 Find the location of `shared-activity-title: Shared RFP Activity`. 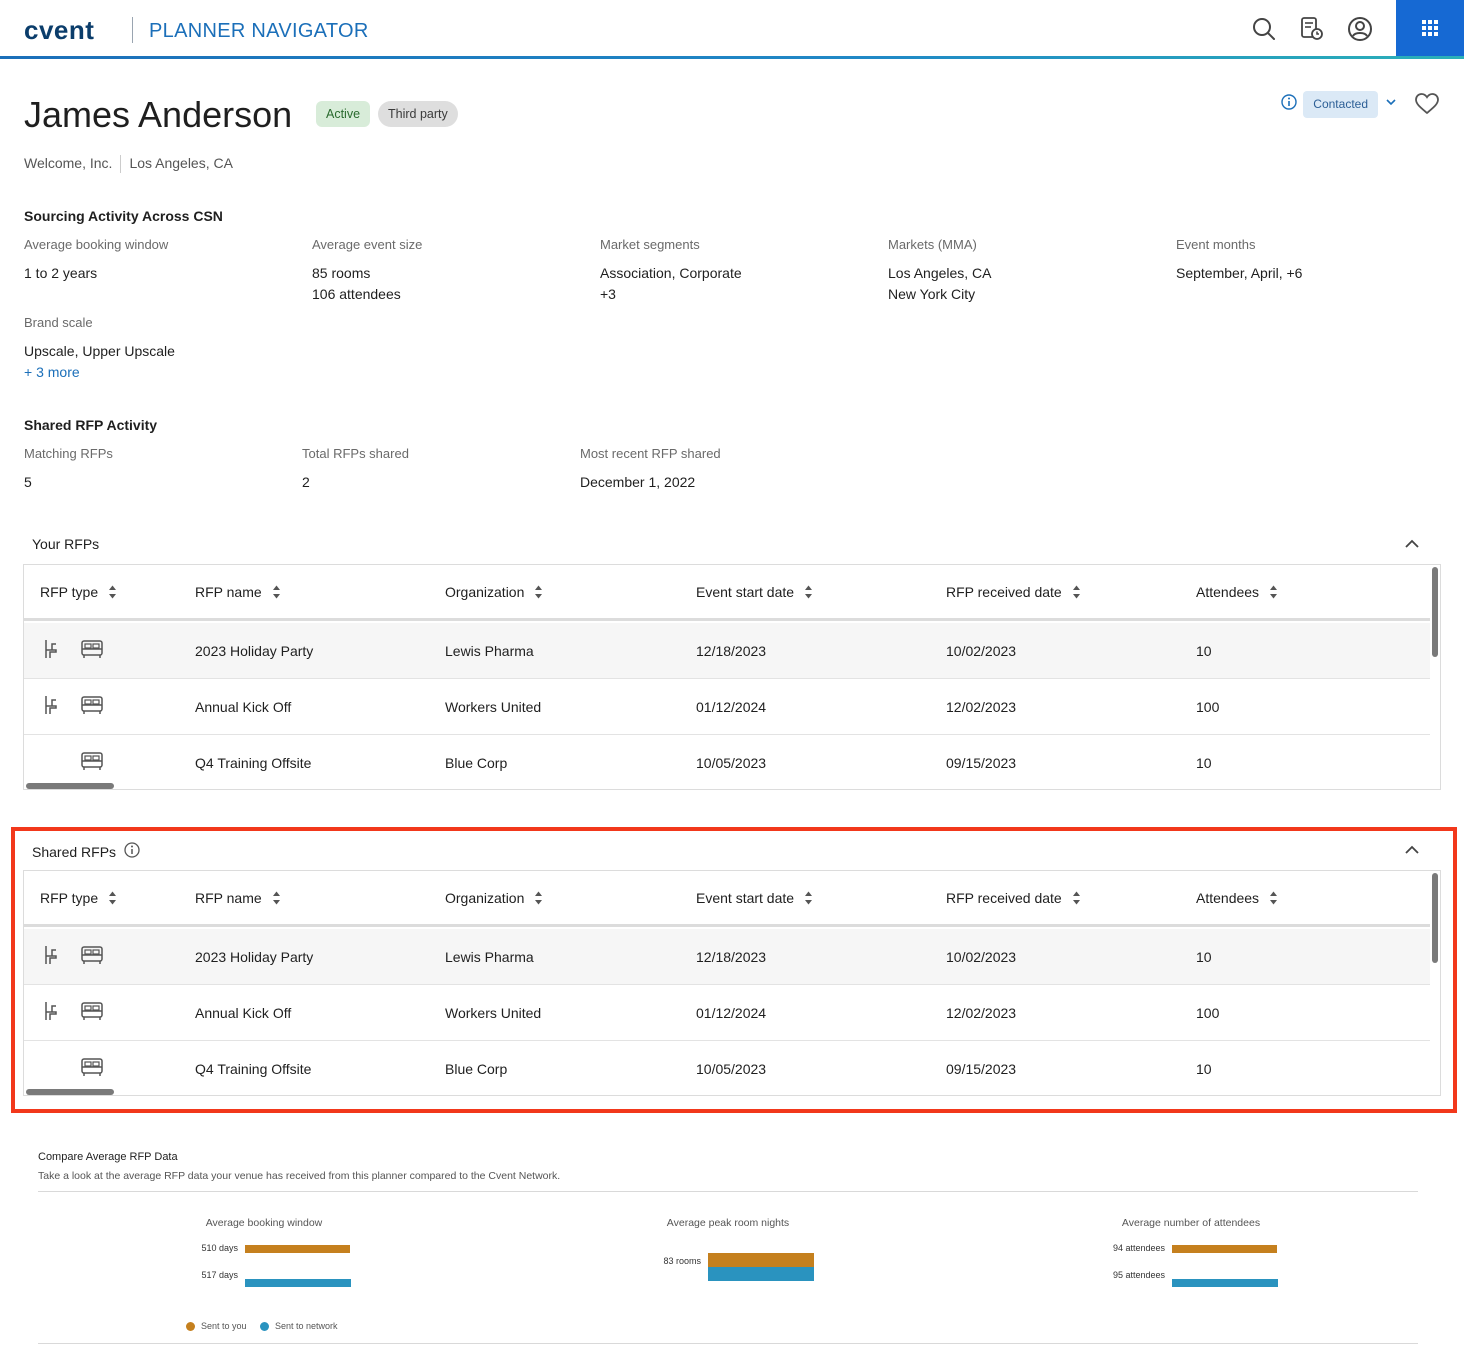

shared-activity-title: Shared RFP Activity is located at coordinates (91, 425).